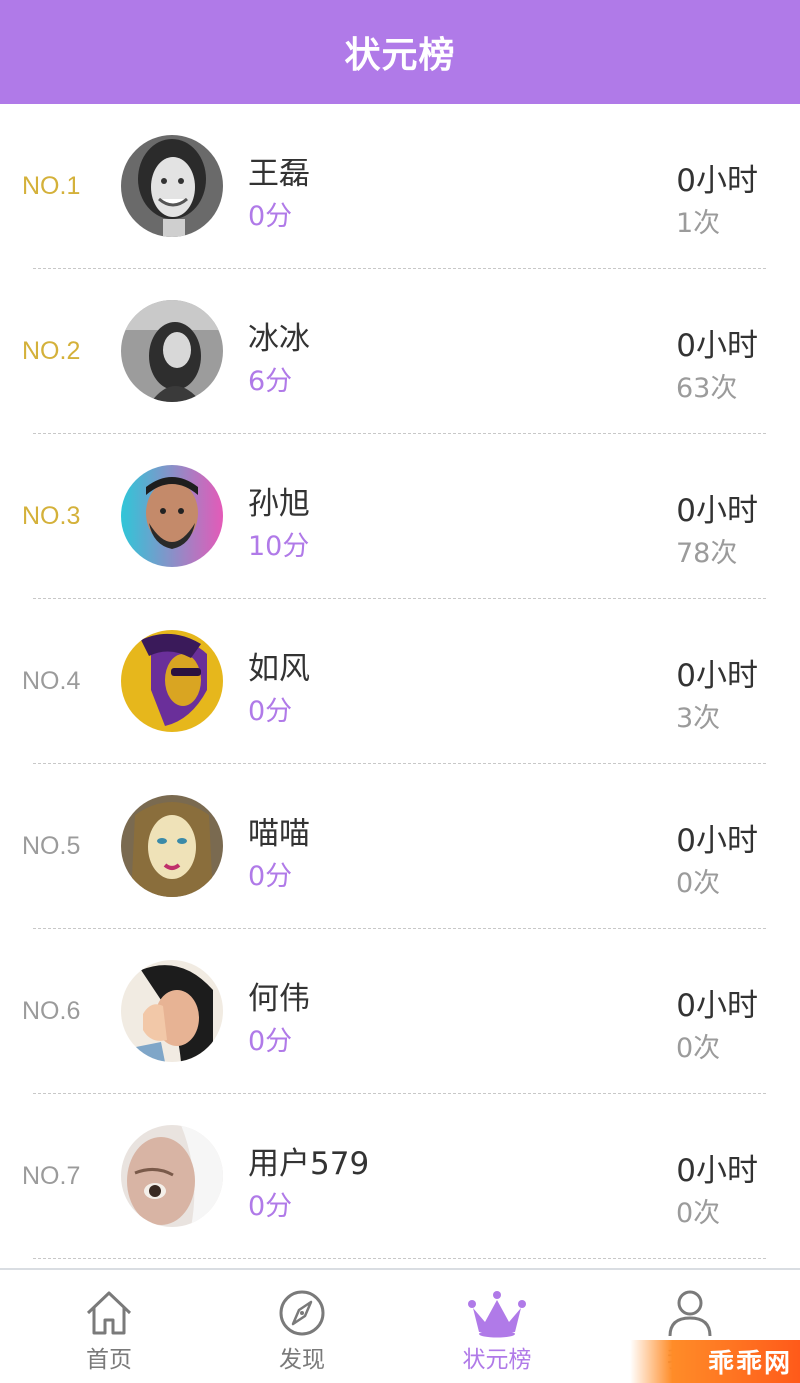 The height and width of the screenshot is (1383, 800). Describe the element at coordinates (497, 1314) in the screenshot. I see `crown-icon` at that location.